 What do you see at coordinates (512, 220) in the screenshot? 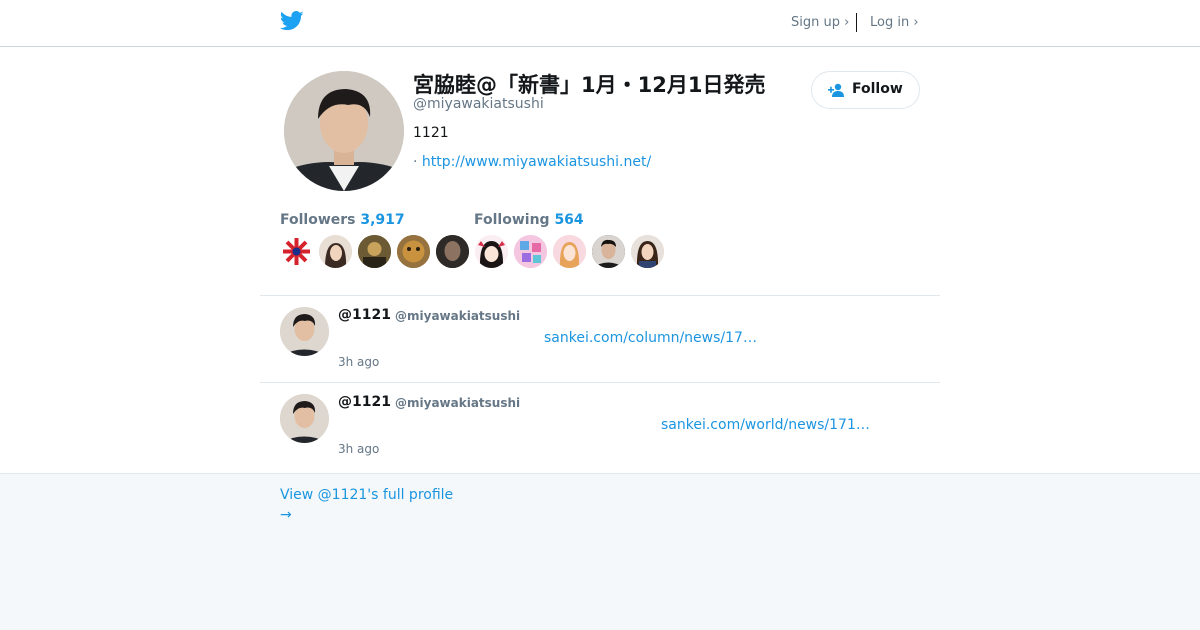
I see `following-label: Following` at bounding box center [512, 220].